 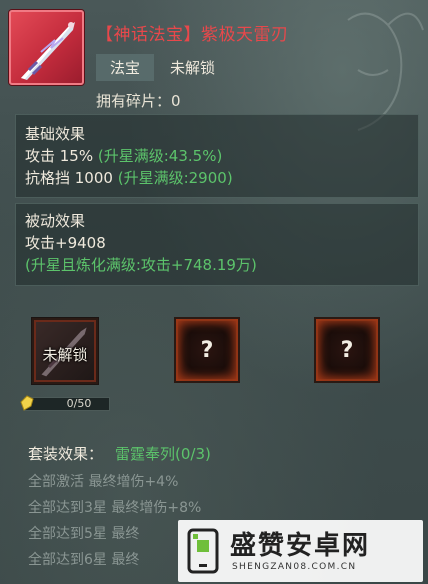 I want to click on set-bonus-line: 全部达到3星 最终增伤+8%, so click(x=115, y=508).